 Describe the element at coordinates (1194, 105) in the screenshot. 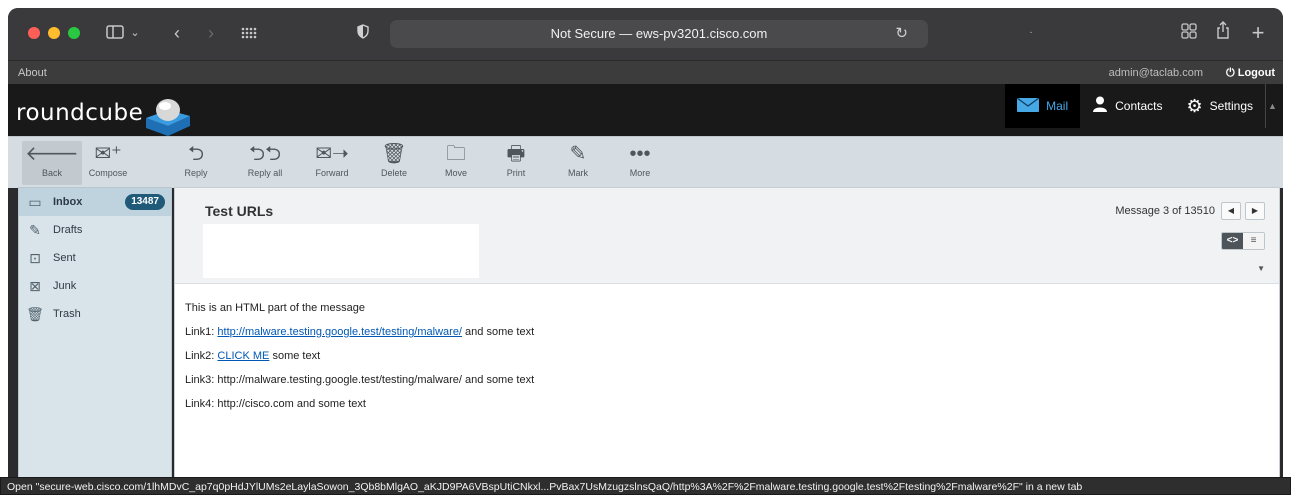

I see `gear-icon: ⚙` at that location.